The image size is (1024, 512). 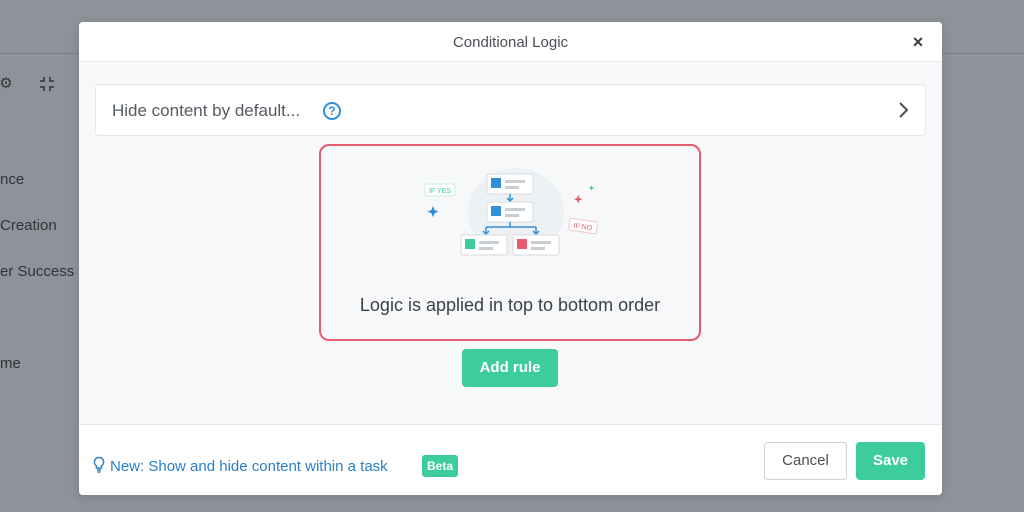 I want to click on if-no-tag: IF NO, so click(x=583, y=226).